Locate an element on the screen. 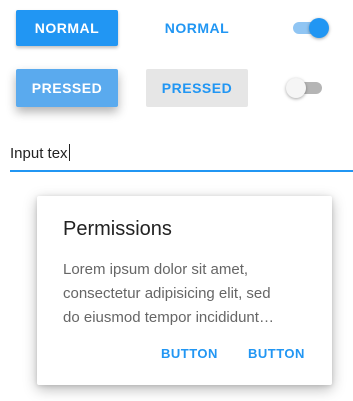 Image resolution: width=353 pixels, height=401 pixels. input-value-container: Input tex is located at coordinates (40, 153).